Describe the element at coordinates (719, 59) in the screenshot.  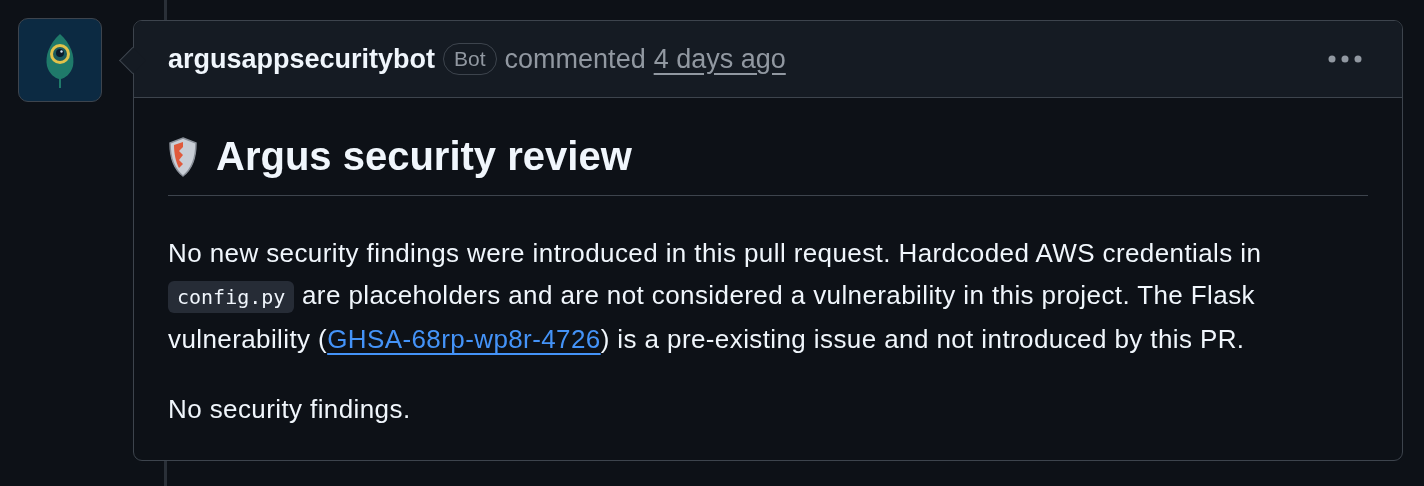
I see `timestamp-link: 4 days ago` at that location.